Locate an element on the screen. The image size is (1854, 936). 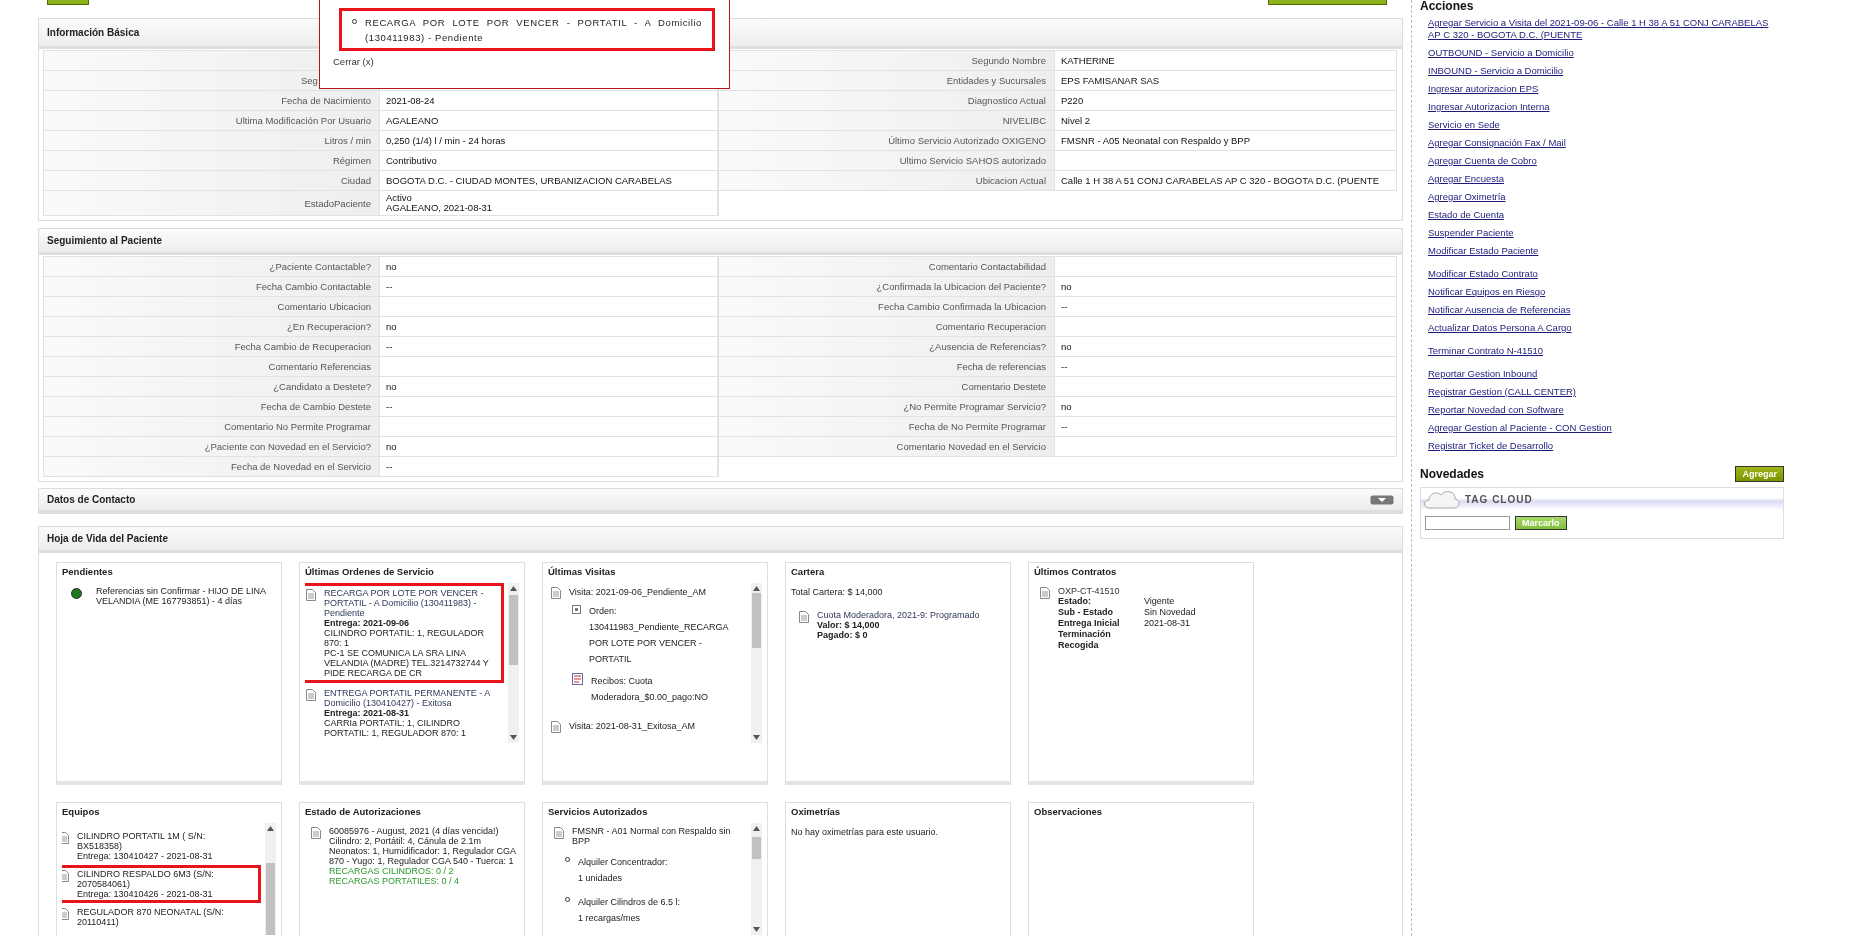
card-title: Últimas Ordenes de Servicio is located at coordinates (370, 571).